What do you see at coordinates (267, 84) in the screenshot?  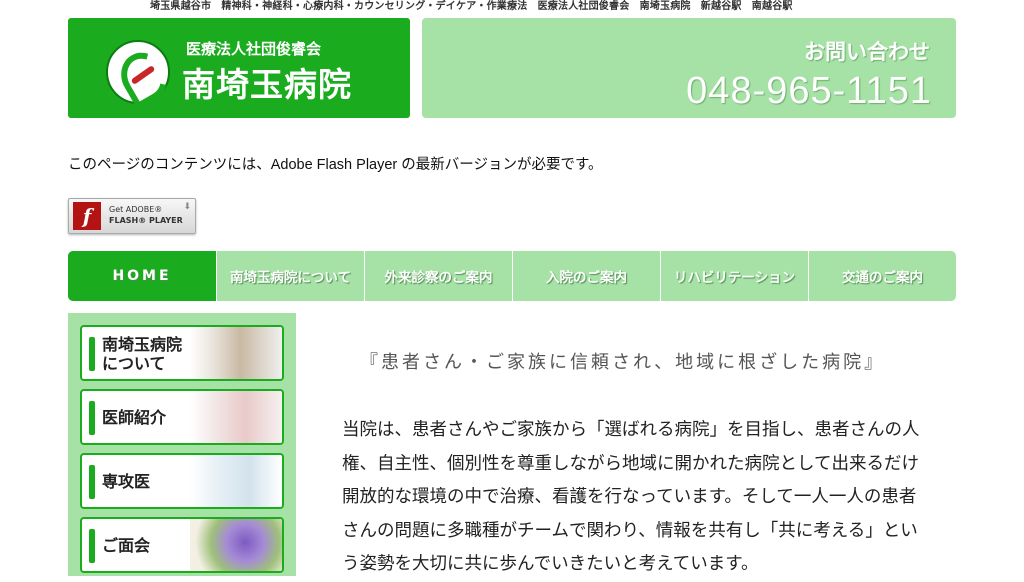 I see `hospital-name: 南埼玉病院` at bounding box center [267, 84].